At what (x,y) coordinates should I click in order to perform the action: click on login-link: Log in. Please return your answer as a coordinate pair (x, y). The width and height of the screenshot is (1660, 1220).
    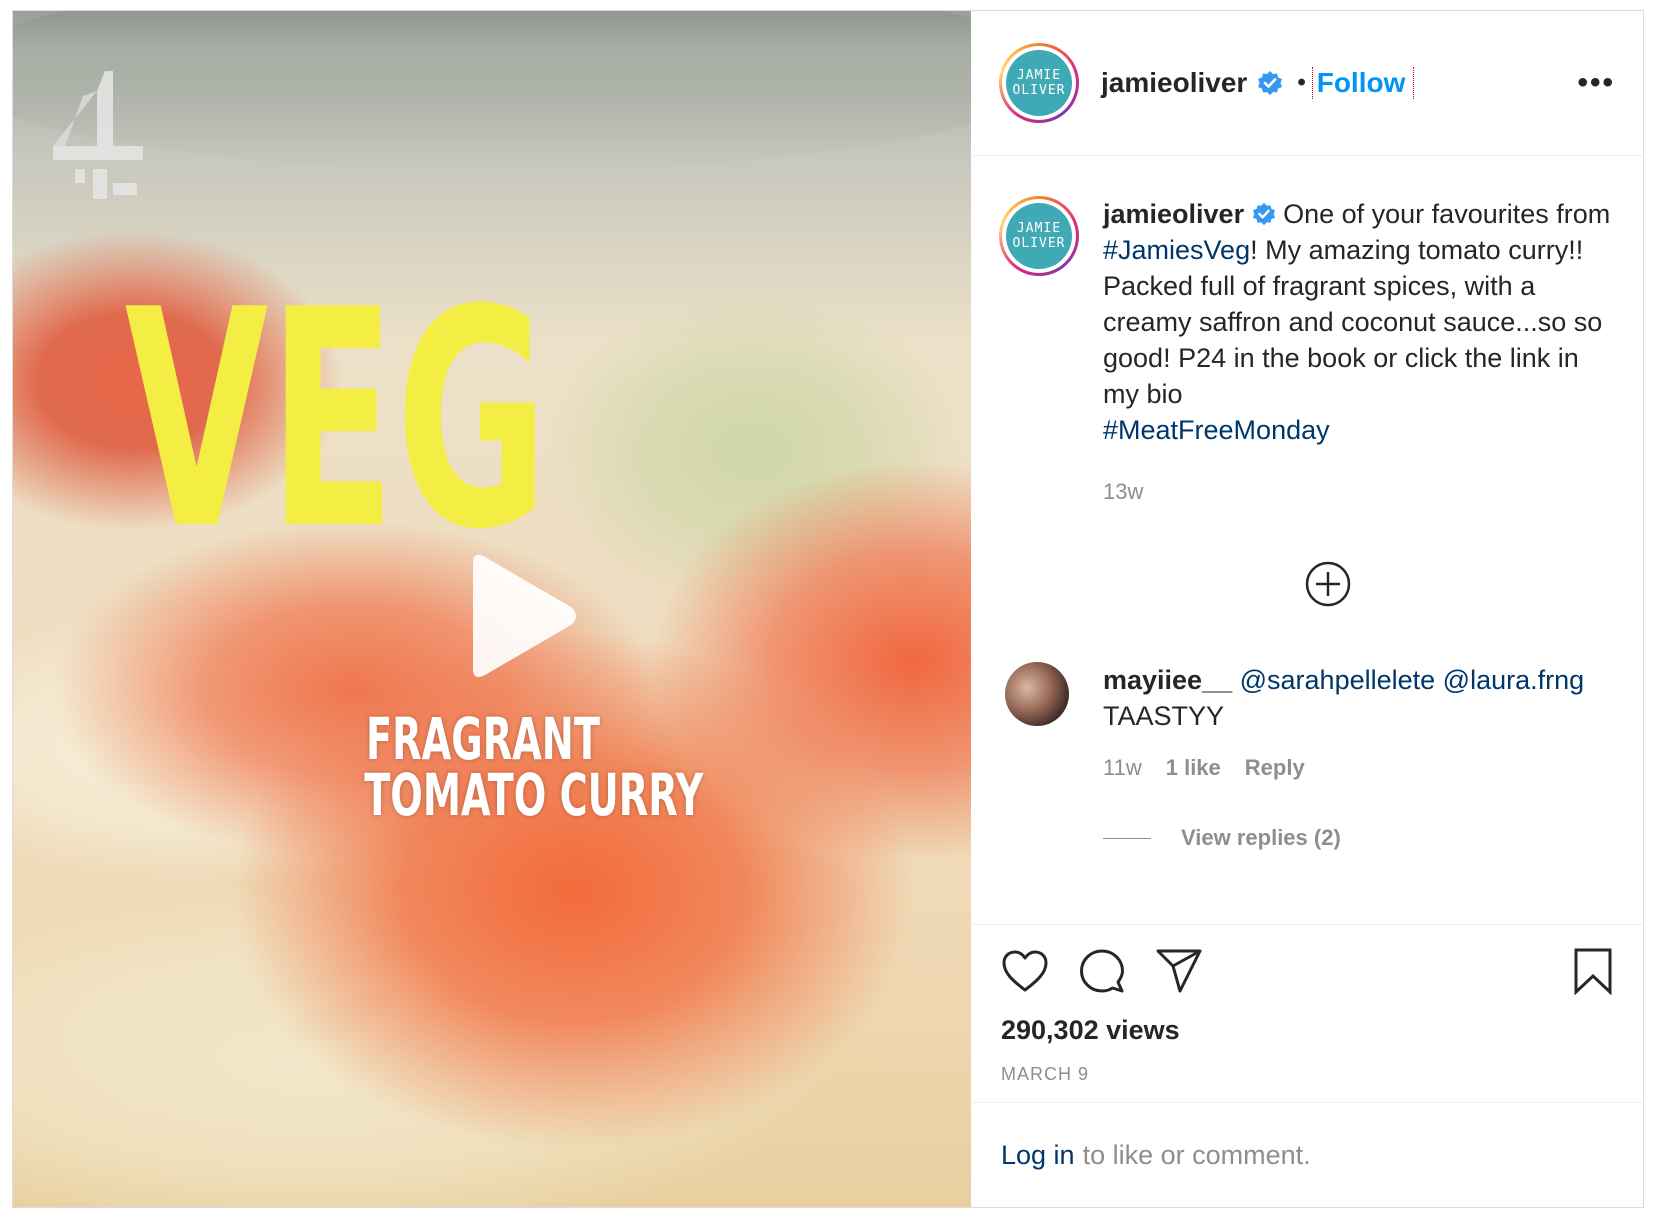
    Looking at the image, I should click on (1038, 1155).